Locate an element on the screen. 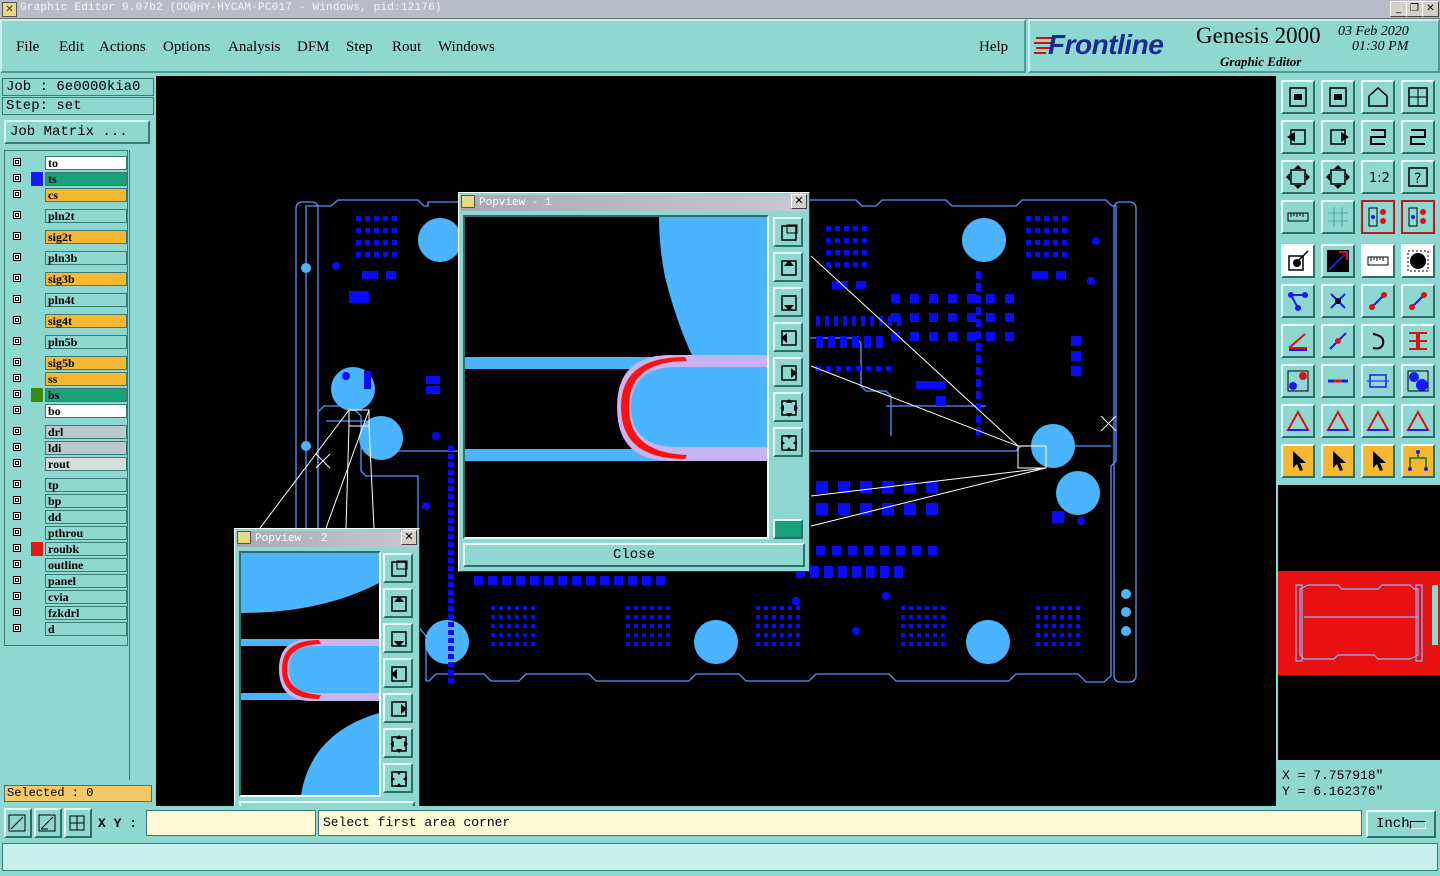  menu-options: Options is located at coordinates (187, 47).